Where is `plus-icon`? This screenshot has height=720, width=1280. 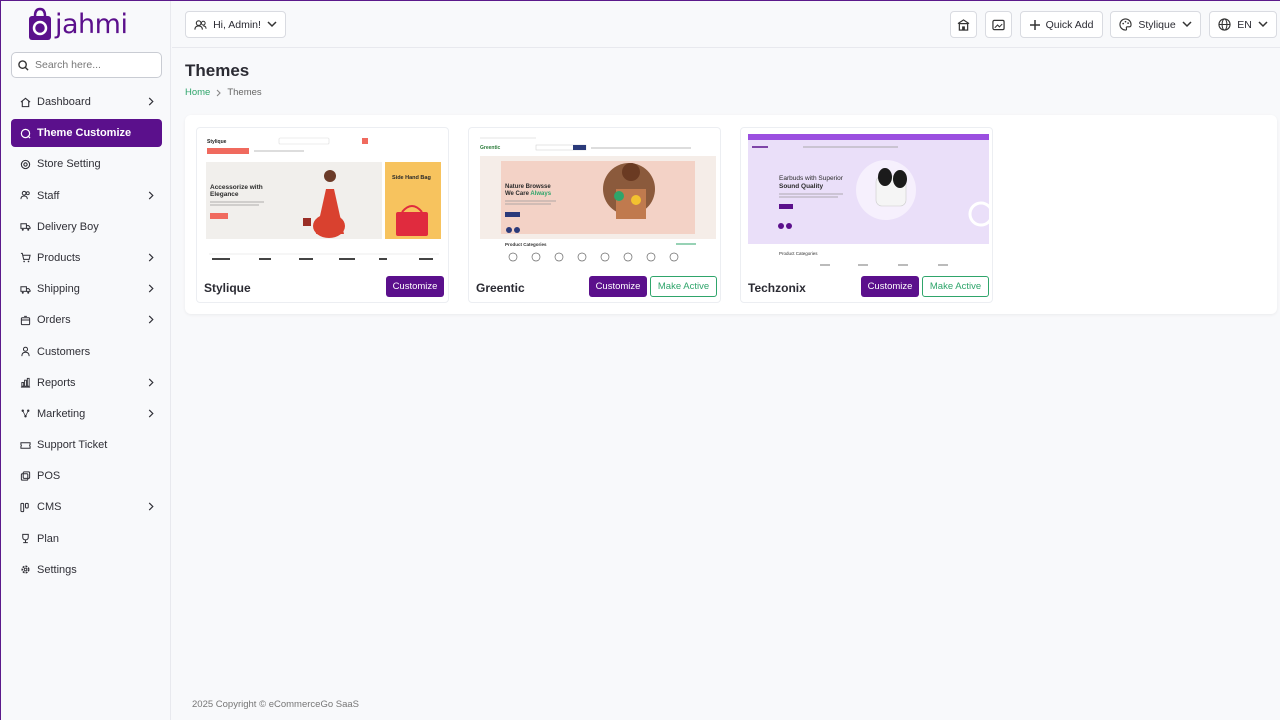 plus-icon is located at coordinates (1034, 24).